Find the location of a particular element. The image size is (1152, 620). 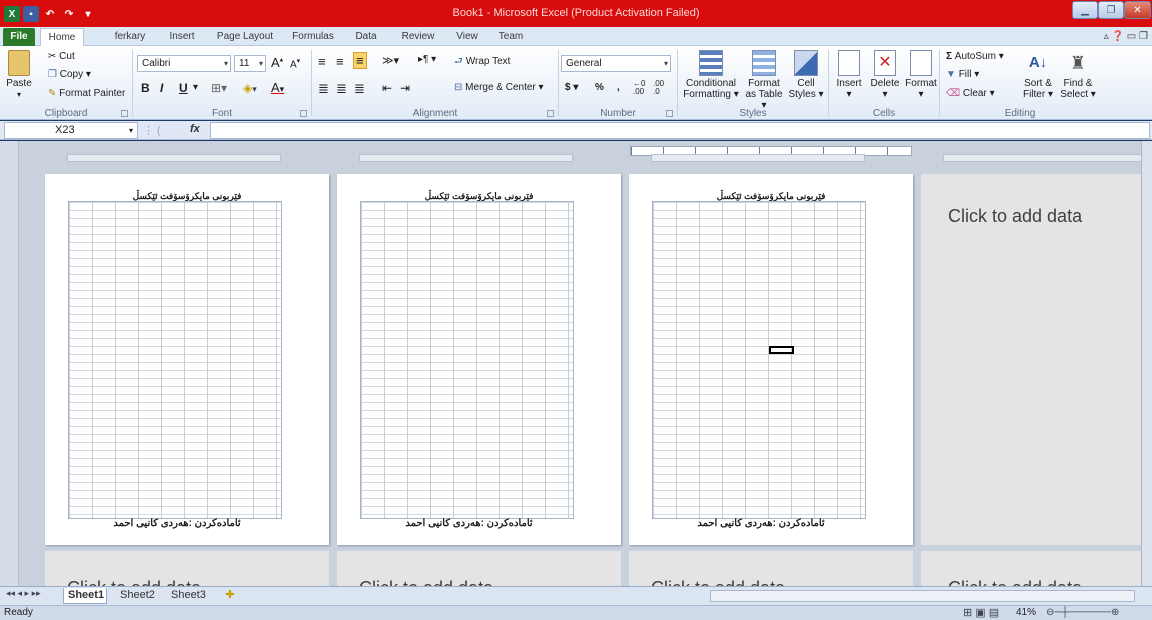

font-size-combo: 11 ▾ is located at coordinates (250, 63).